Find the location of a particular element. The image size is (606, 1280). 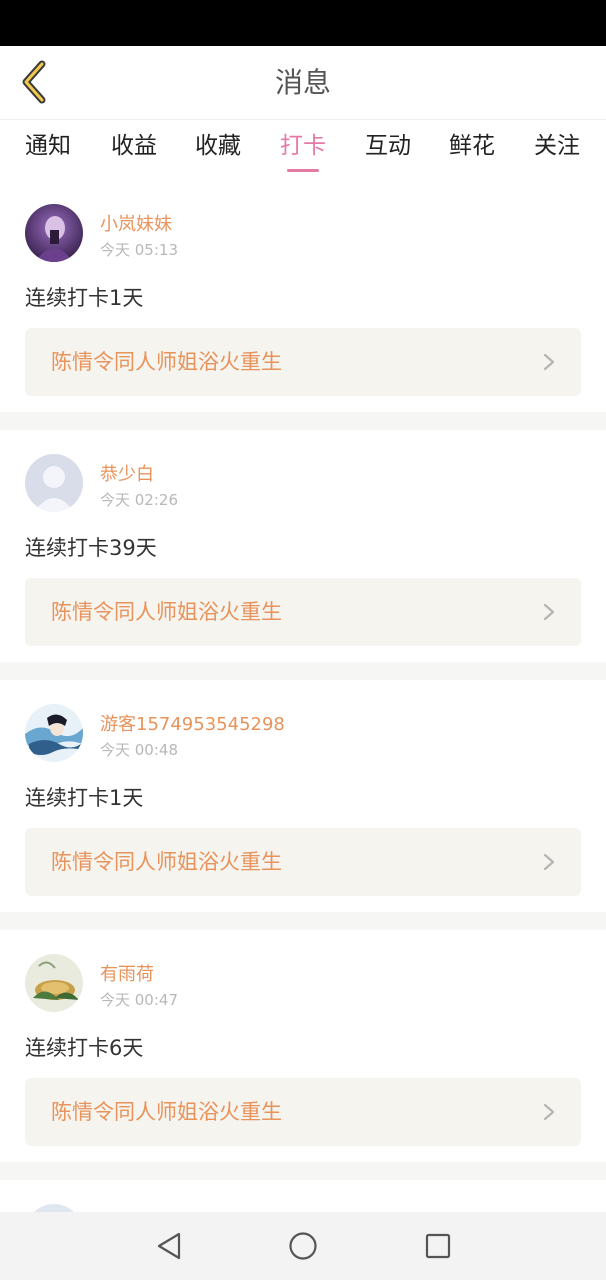

tab-bar: 通知 收益 收藏 打卡 互动 鲜花 关注 is located at coordinates (303, 150).